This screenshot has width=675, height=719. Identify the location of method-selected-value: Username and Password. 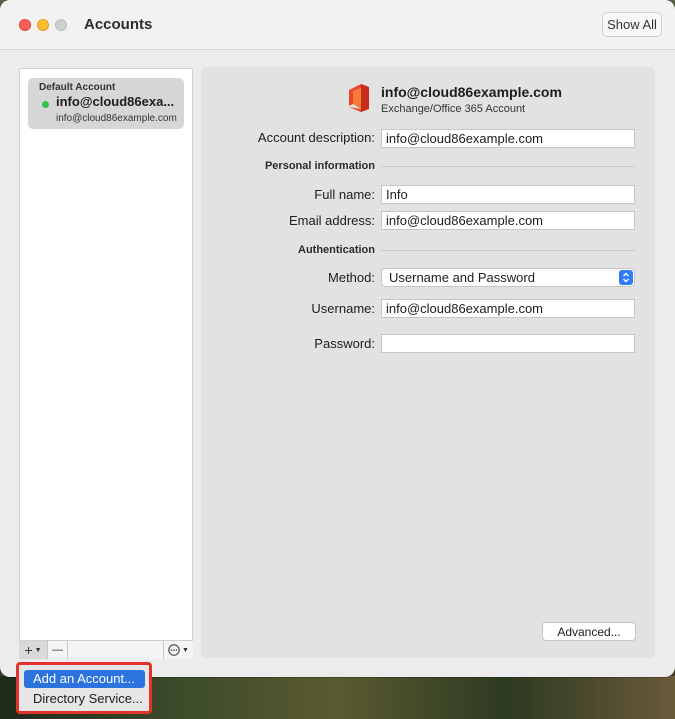
(462, 277).